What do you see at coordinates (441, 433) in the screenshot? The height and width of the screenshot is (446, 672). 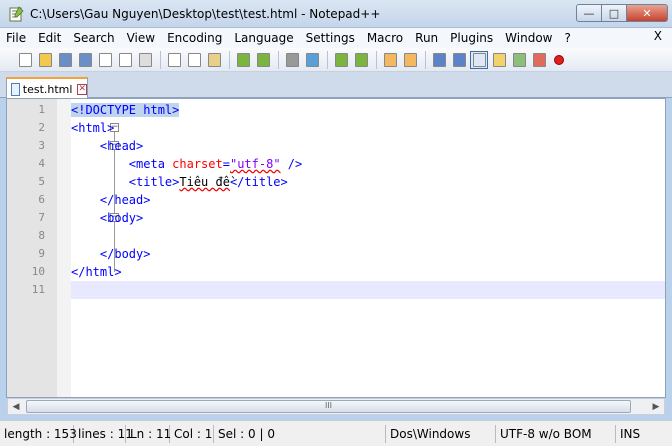 I see `status-eol: Dos\Windows` at bounding box center [441, 433].